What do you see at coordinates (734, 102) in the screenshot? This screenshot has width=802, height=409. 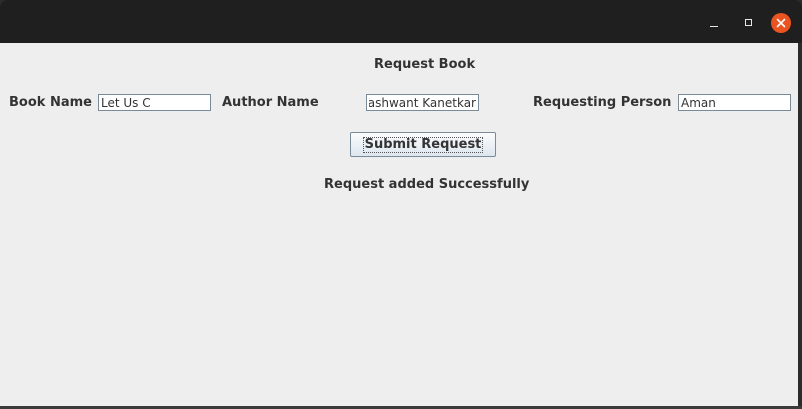 I see `requesting-person-field` at bounding box center [734, 102].